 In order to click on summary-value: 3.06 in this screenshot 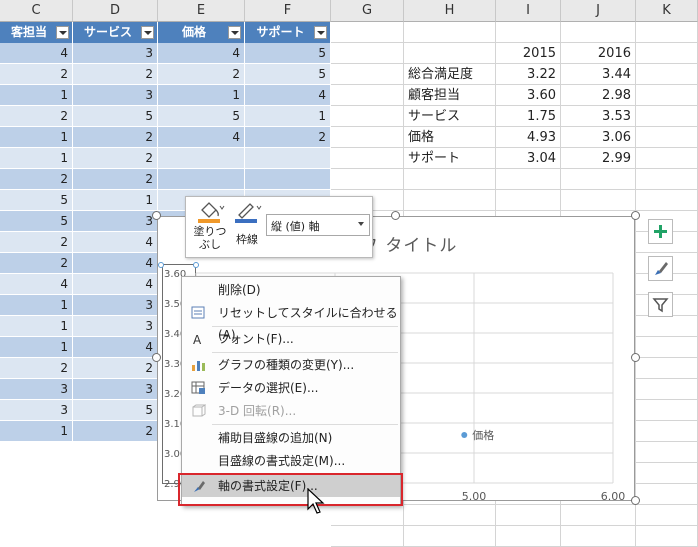, I will do `click(598, 137)`.